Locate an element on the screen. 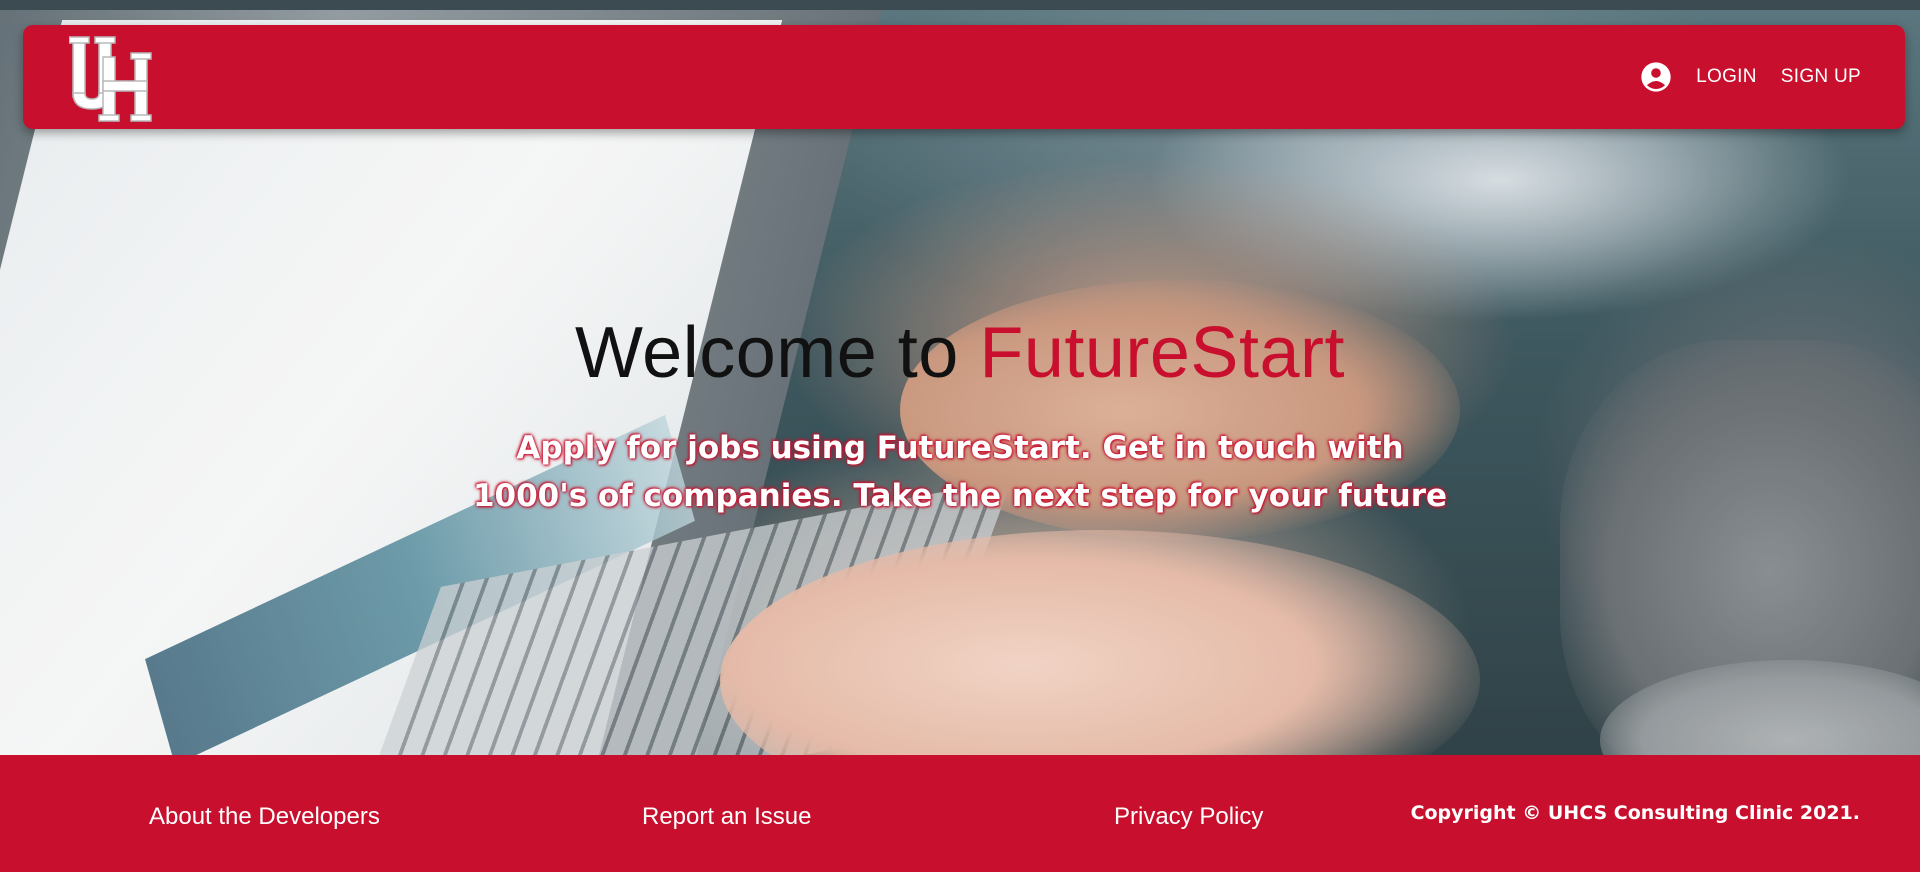  uh-logo-icon is located at coordinates (111, 79).